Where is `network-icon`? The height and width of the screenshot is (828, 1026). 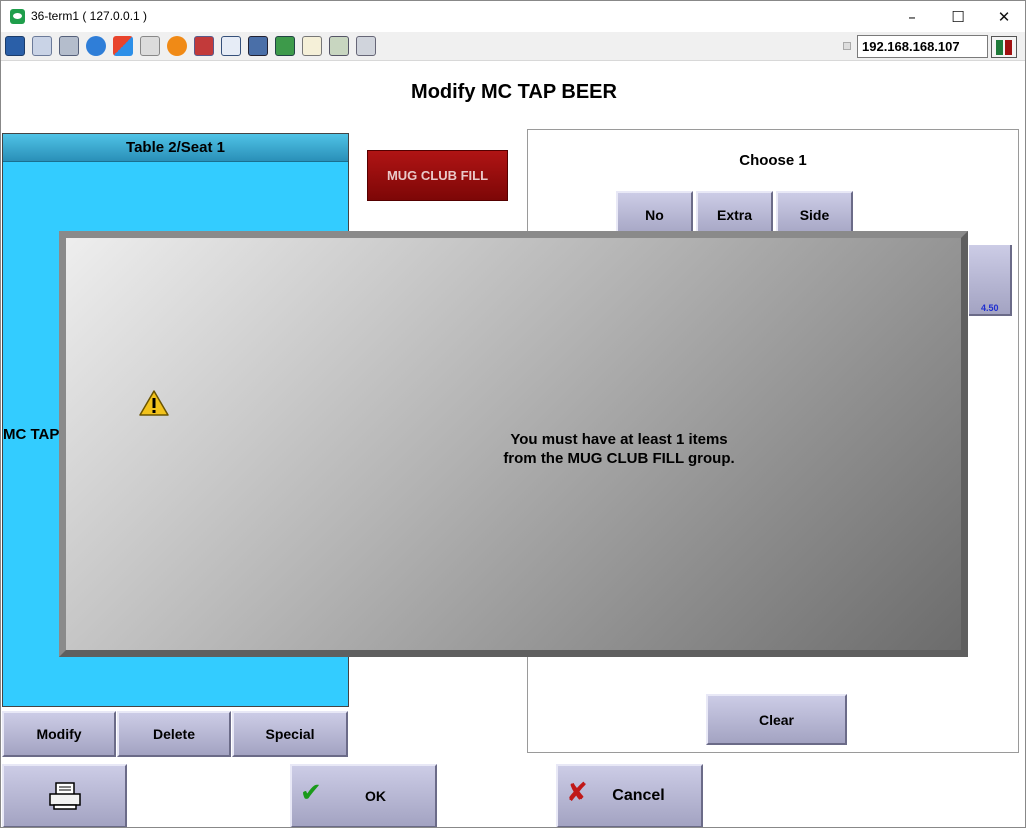 network-icon is located at coordinates (204, 46).